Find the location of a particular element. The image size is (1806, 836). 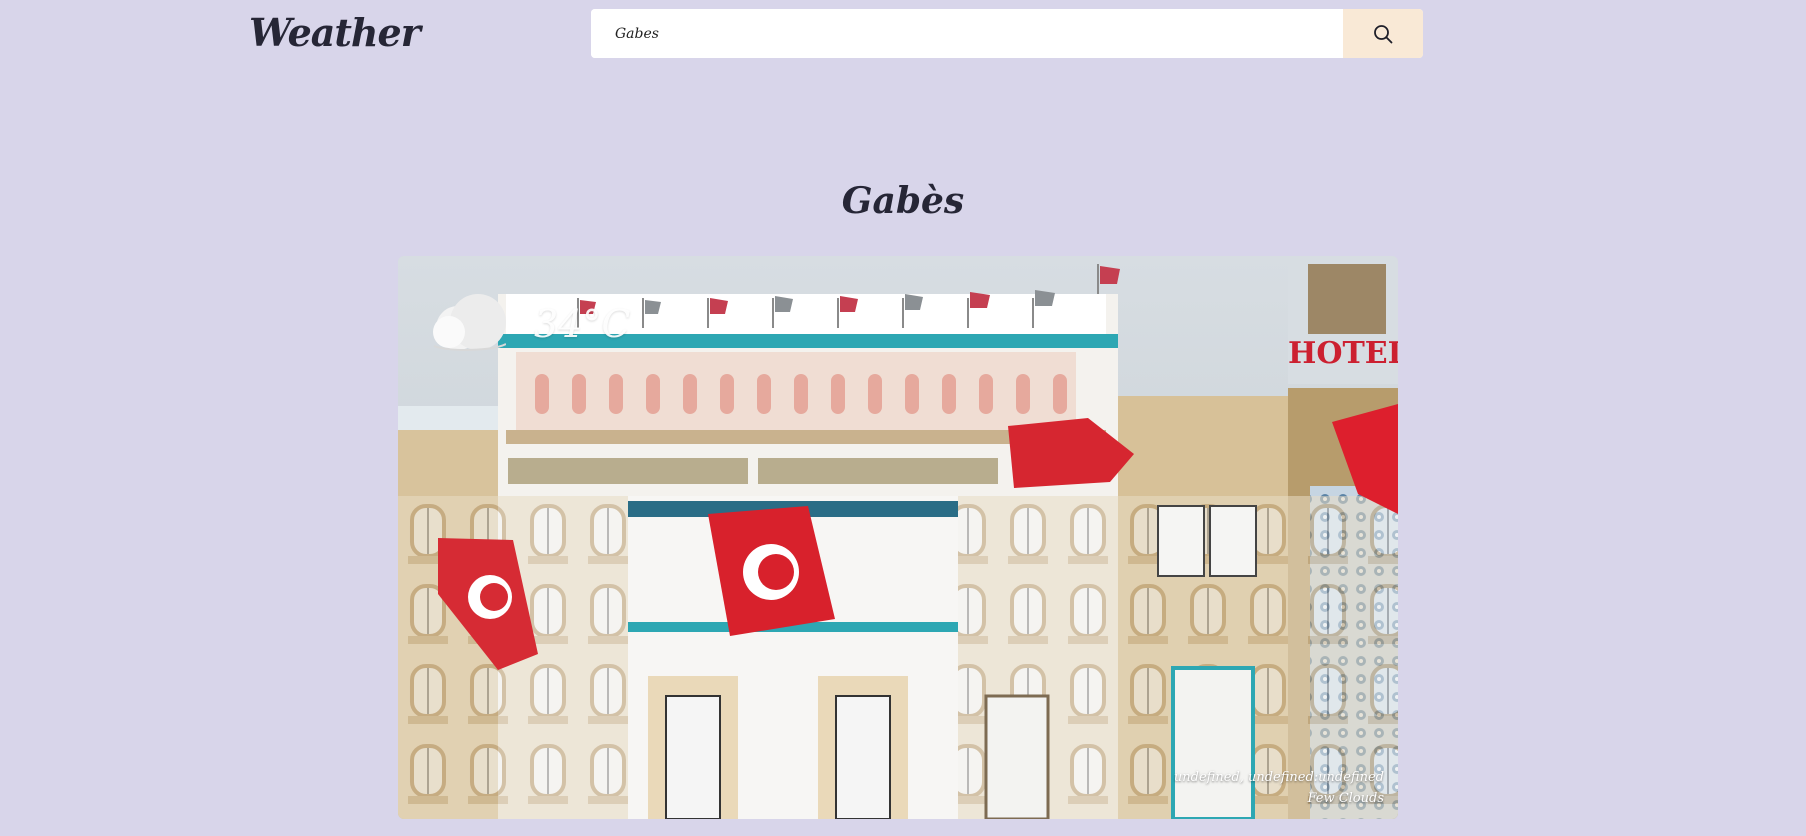

weather-summary: 34°C is located at coordinates (526, 324).